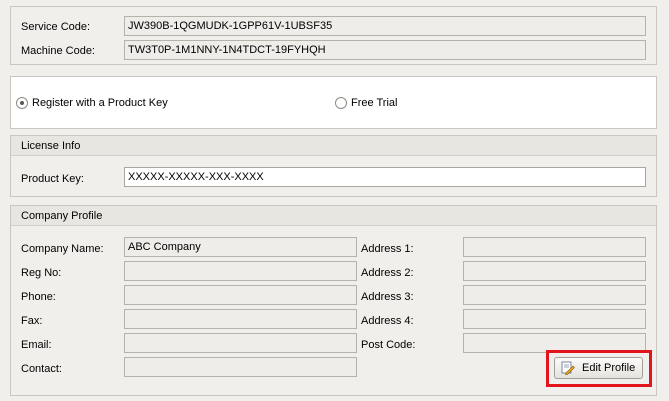 This screenshot has width=669, height=401. Describe the element at coordinates (41, 369) in the screenshot. I see `contact-label: Contact:` at that location.